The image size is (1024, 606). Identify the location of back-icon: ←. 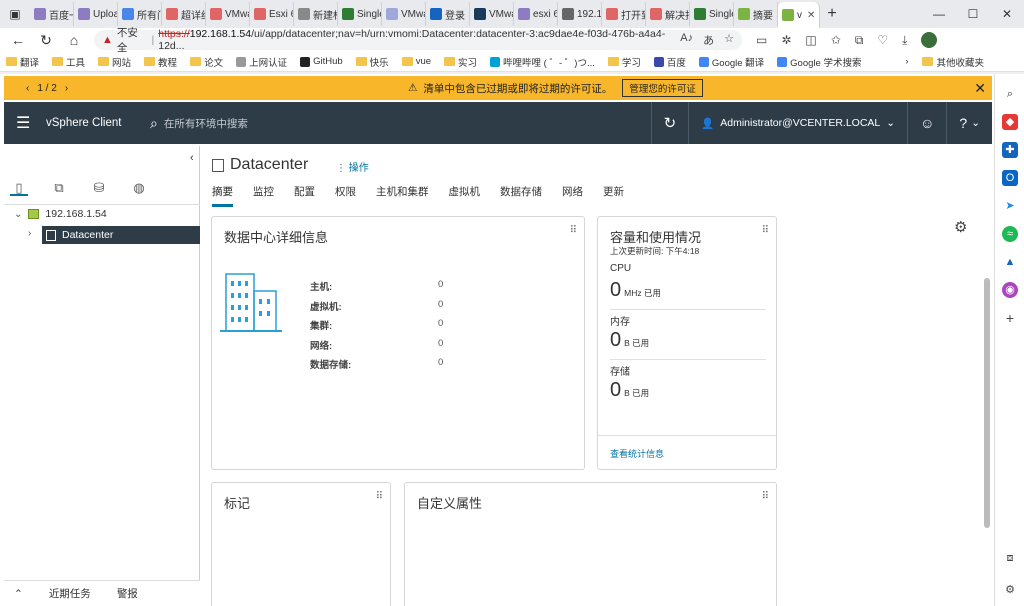
(18, 40).